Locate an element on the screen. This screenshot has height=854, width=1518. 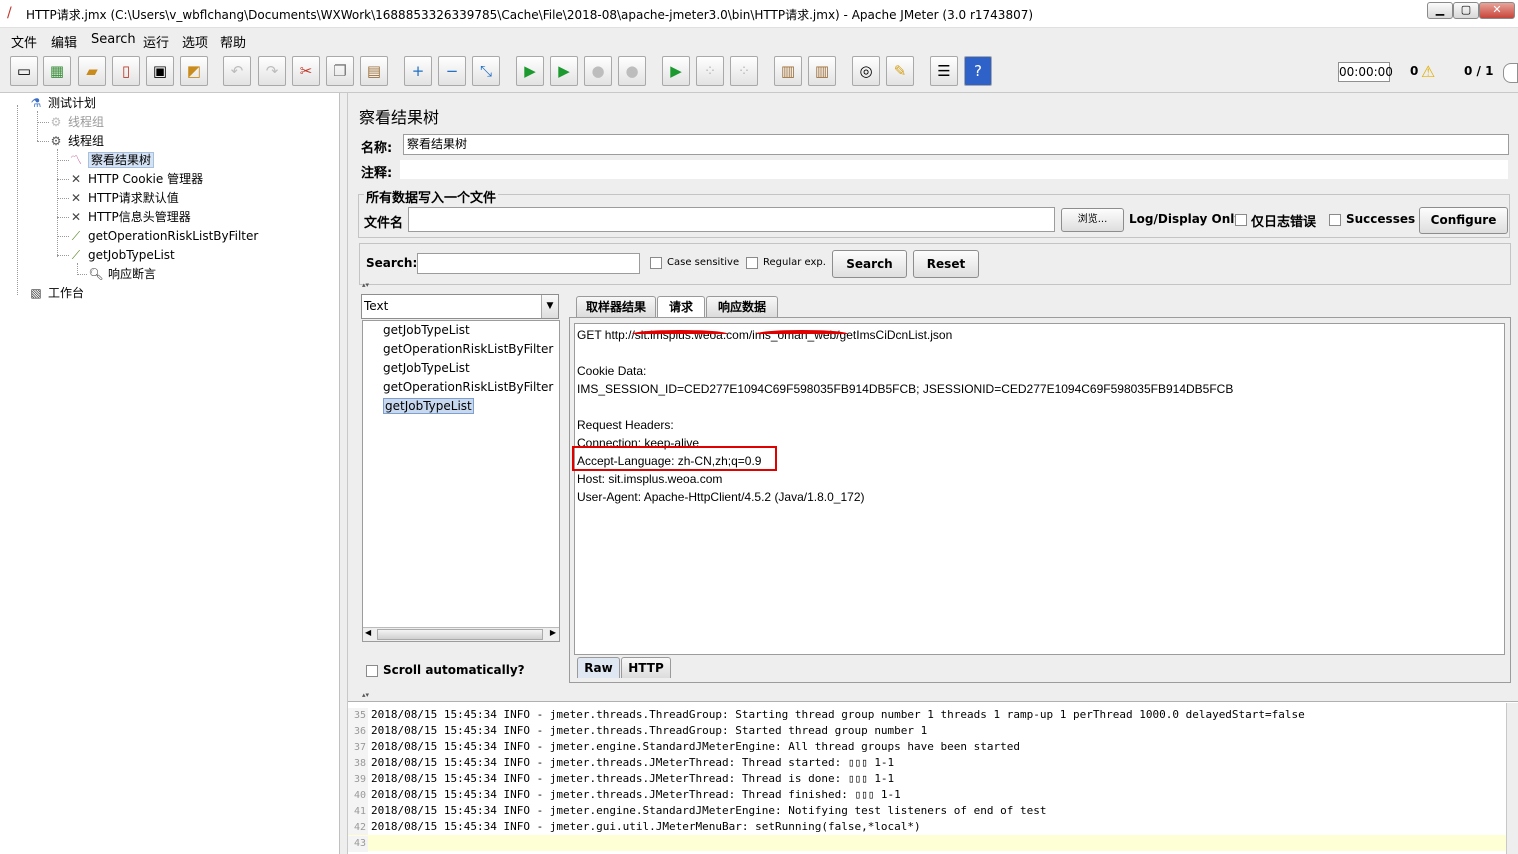
minimize-button: ▁ is located at coordinates (1440, 10).